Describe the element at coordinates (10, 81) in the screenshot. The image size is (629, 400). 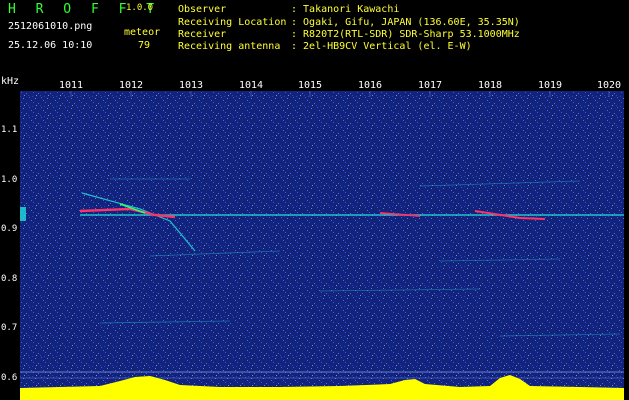
I see `axis-unit-label: kHz` at that location.